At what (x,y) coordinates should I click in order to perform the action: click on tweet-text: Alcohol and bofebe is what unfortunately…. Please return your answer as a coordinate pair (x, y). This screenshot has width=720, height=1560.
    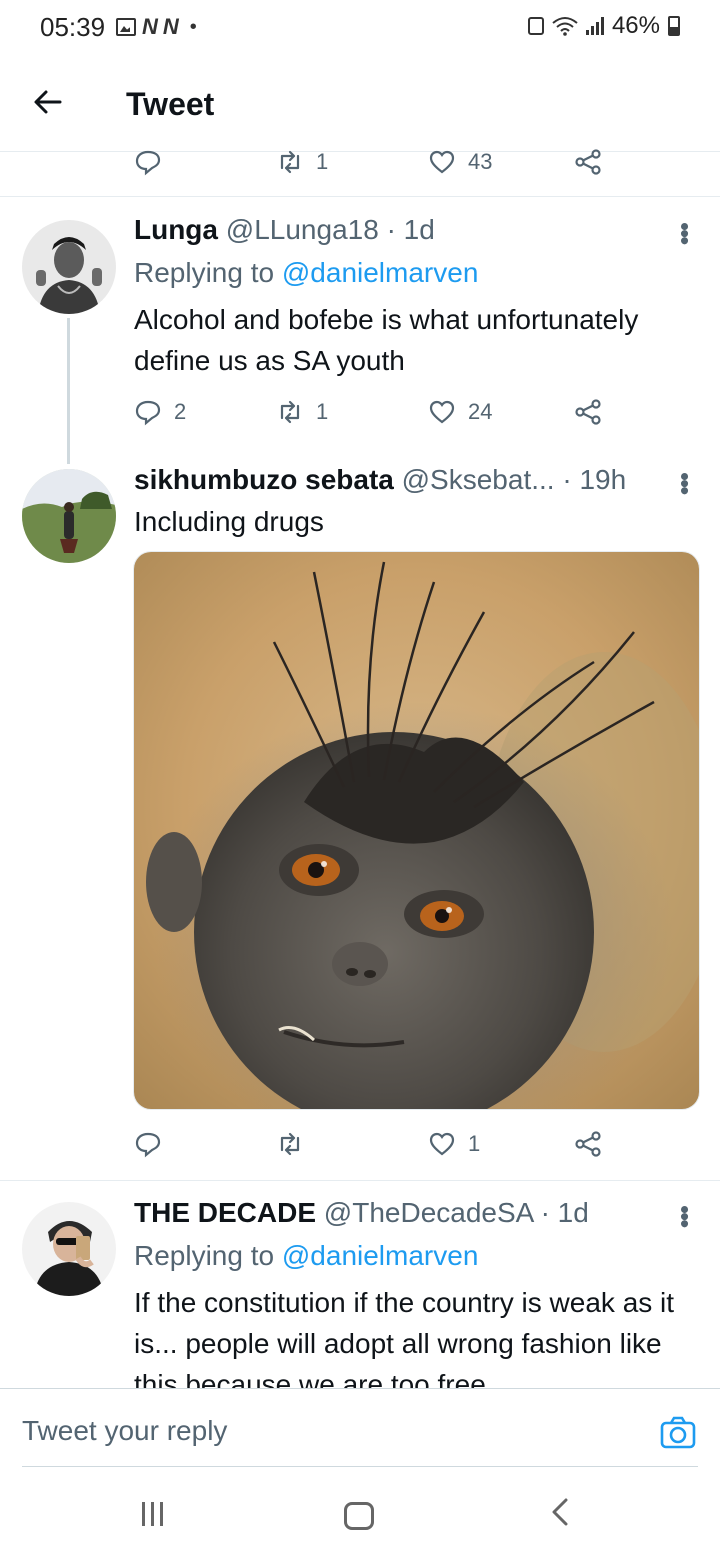
    Looking at the image, I should click on (386, 340).